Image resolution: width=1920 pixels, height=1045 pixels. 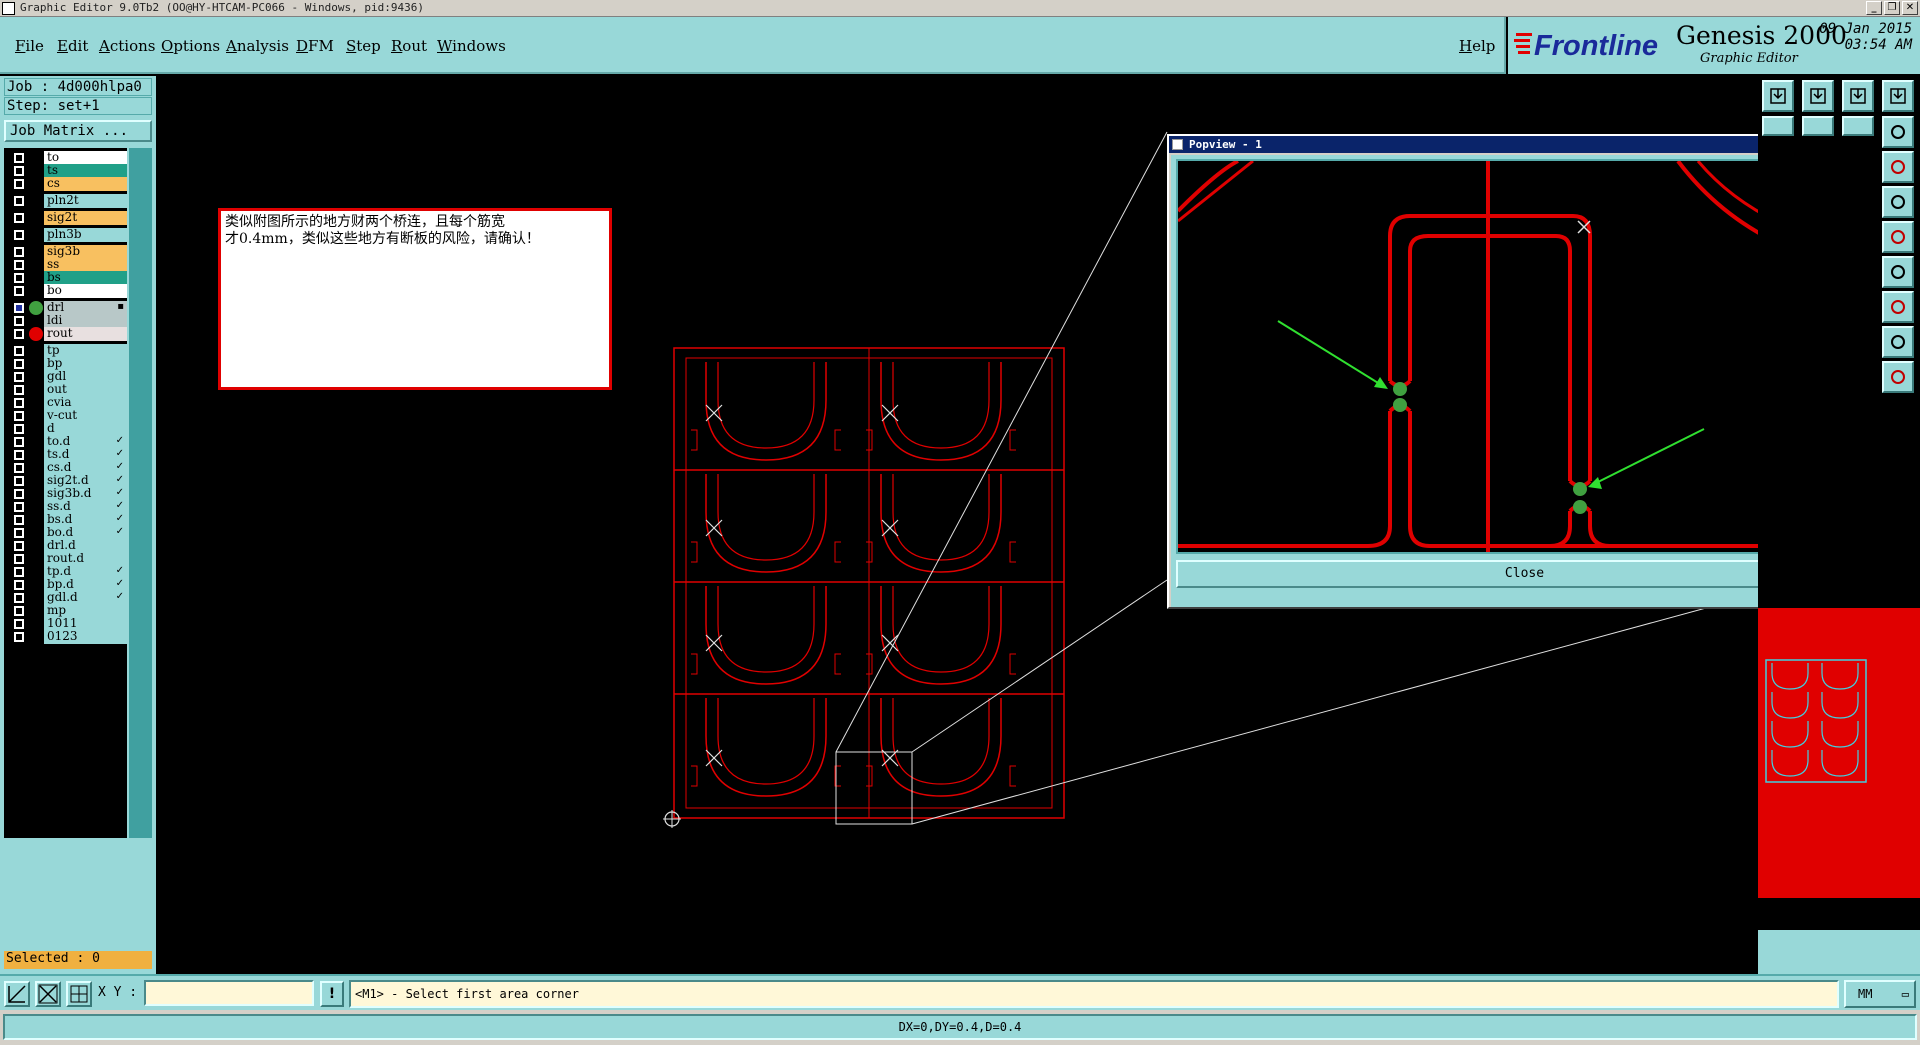 What do you see at coordinates (85, 184) in the screenshot?
I see `layer-name: cs` at bounding box center [85, 184].